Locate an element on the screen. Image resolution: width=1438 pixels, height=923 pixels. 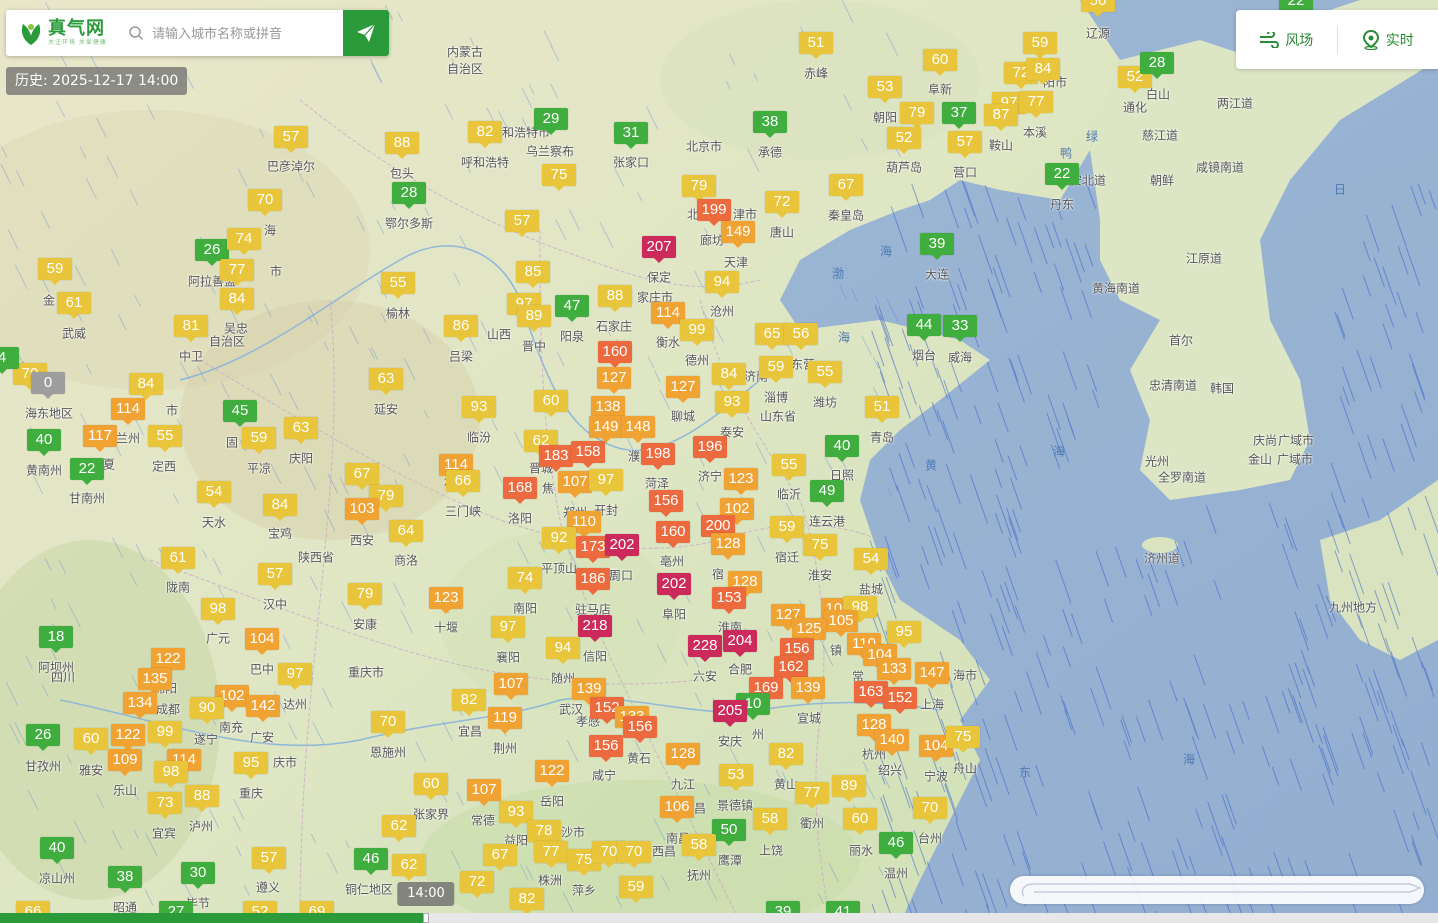
aqi-marker: 147 is located at coordinates (932, 675).